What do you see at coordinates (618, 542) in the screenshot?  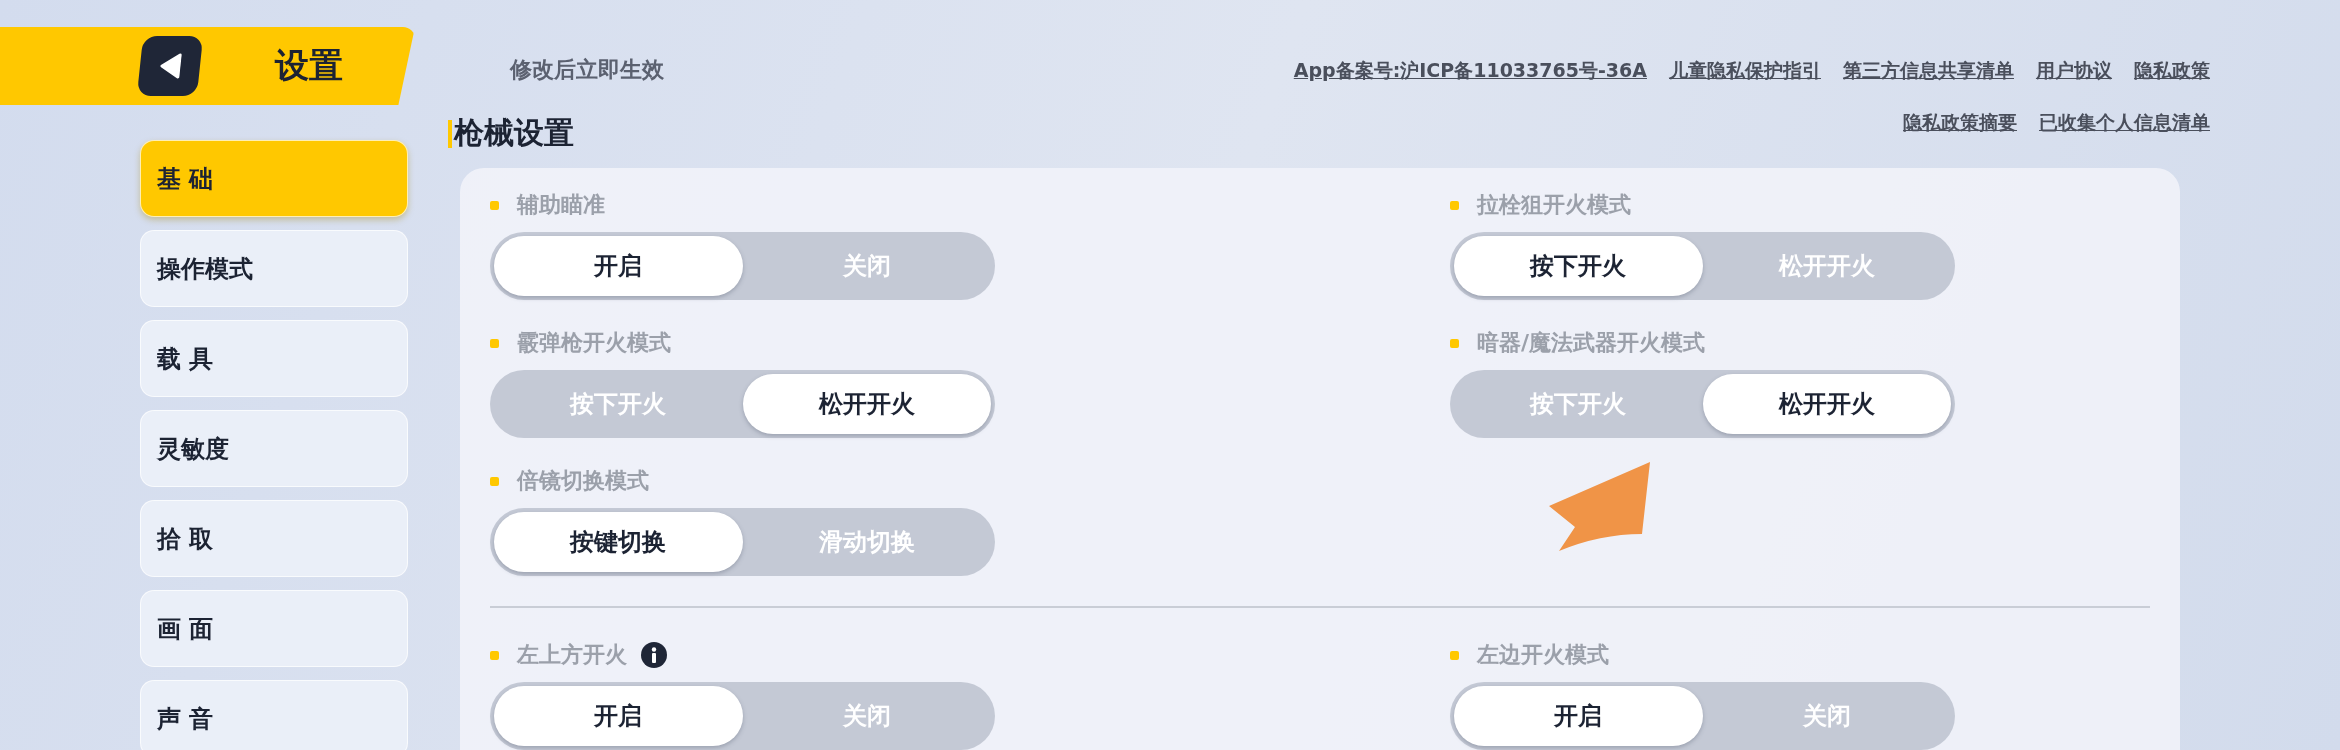 I see `option-button: 按键切换` at bounding box center [618, 542].